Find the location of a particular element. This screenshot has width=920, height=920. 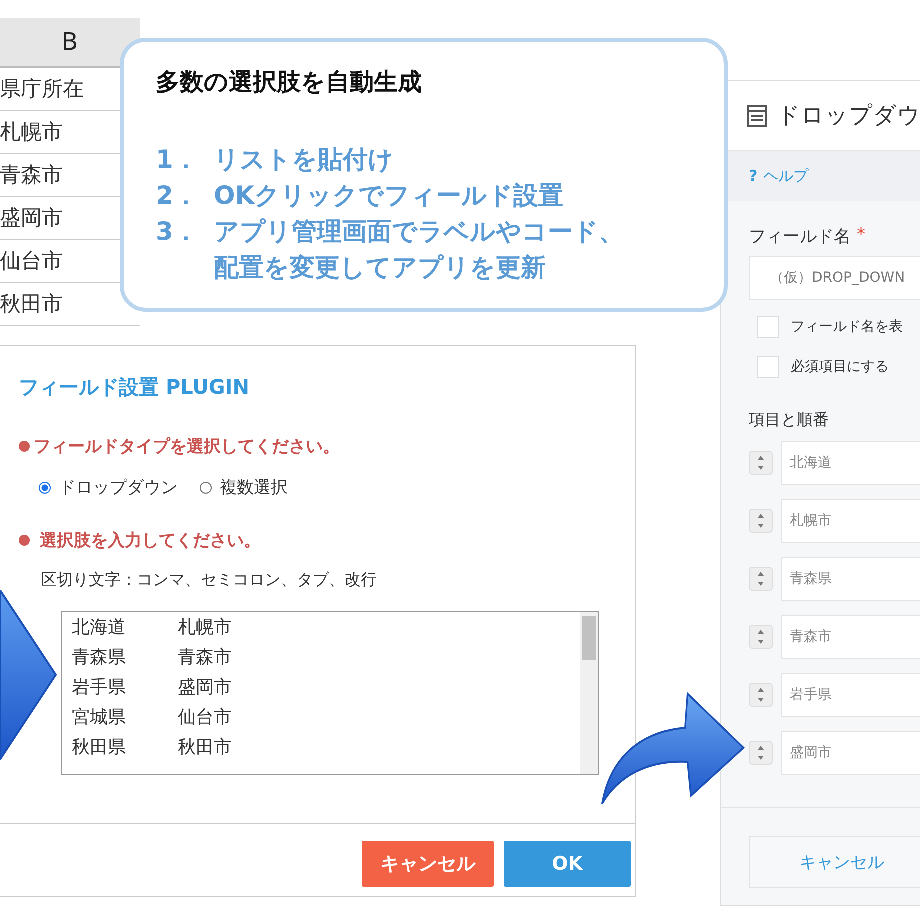

checkbox-option: 必須項目にする is located at coordinates (838, 367).